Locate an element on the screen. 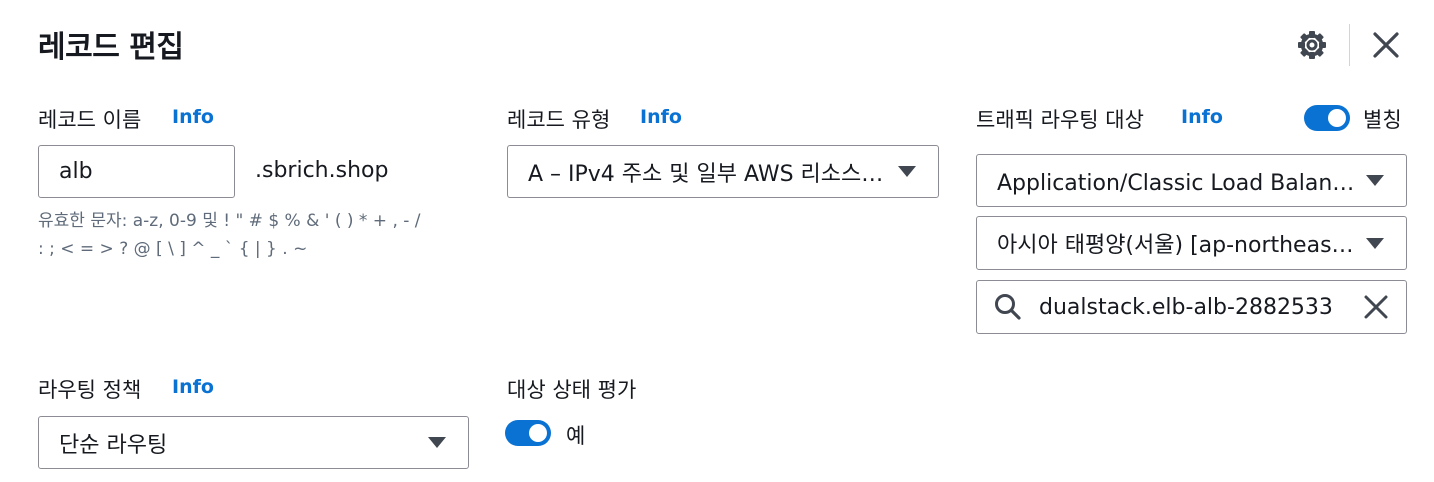 The image size is (1434, 482). record-name-input: alb is located at coordinates (136, 171).